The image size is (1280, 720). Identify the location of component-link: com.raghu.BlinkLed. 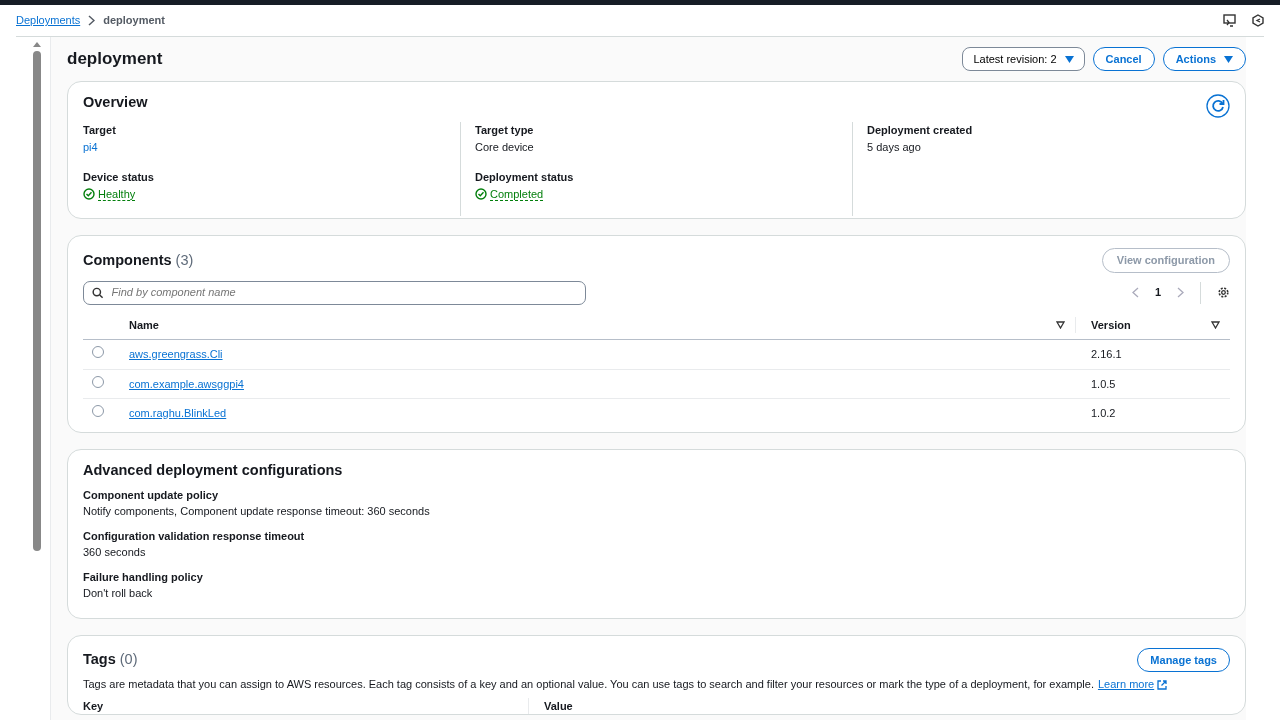
(178, 413).